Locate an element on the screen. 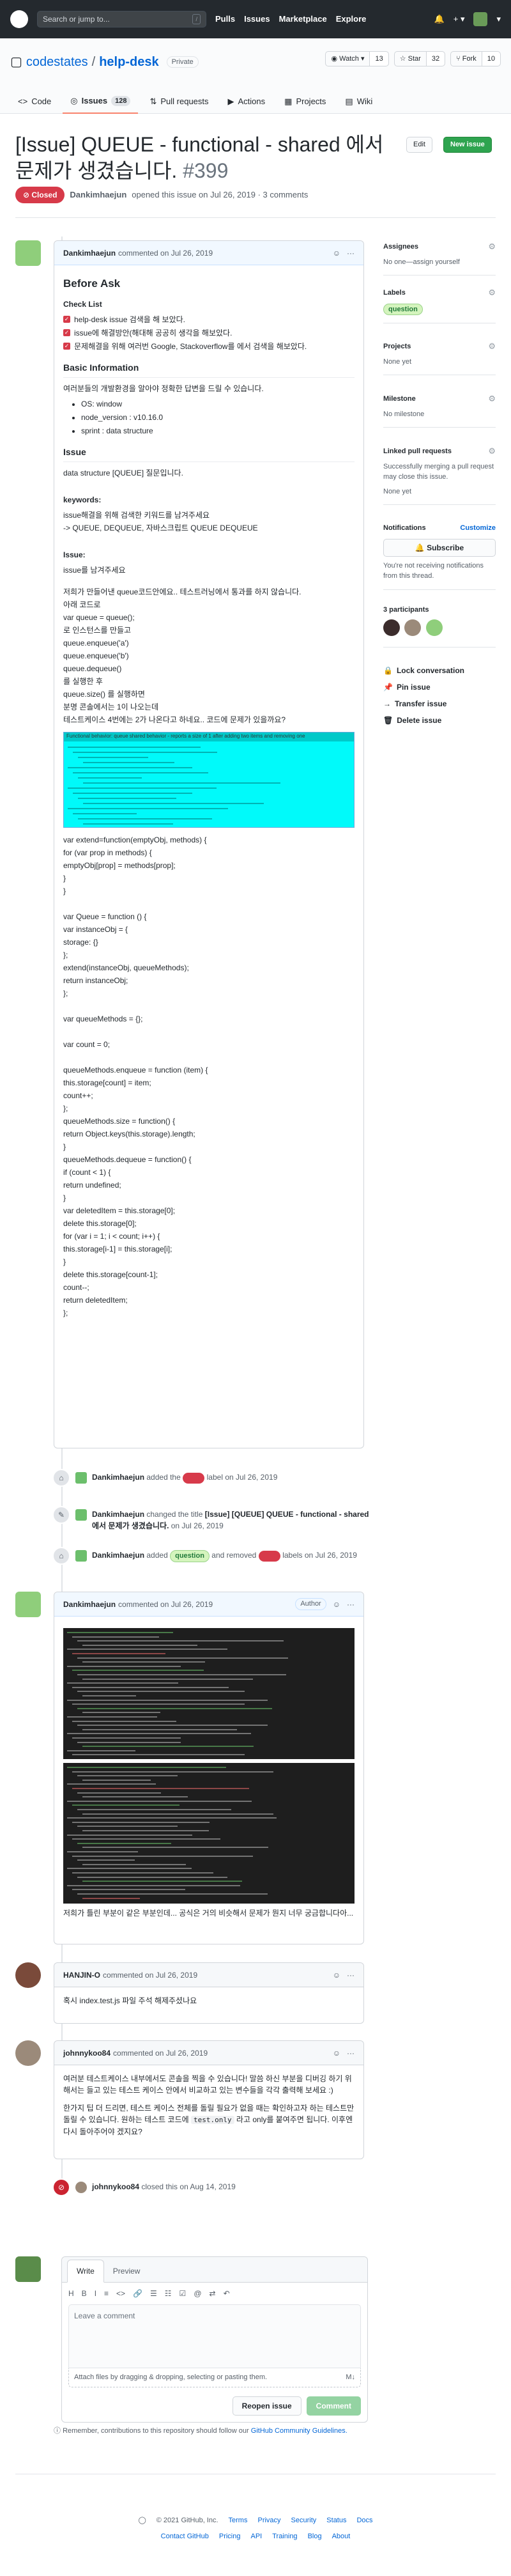 Image resolution: width=511 pixels, height=2576 pixels. comment-textarea: Leave a comment is located at coordinates (215, 2336).